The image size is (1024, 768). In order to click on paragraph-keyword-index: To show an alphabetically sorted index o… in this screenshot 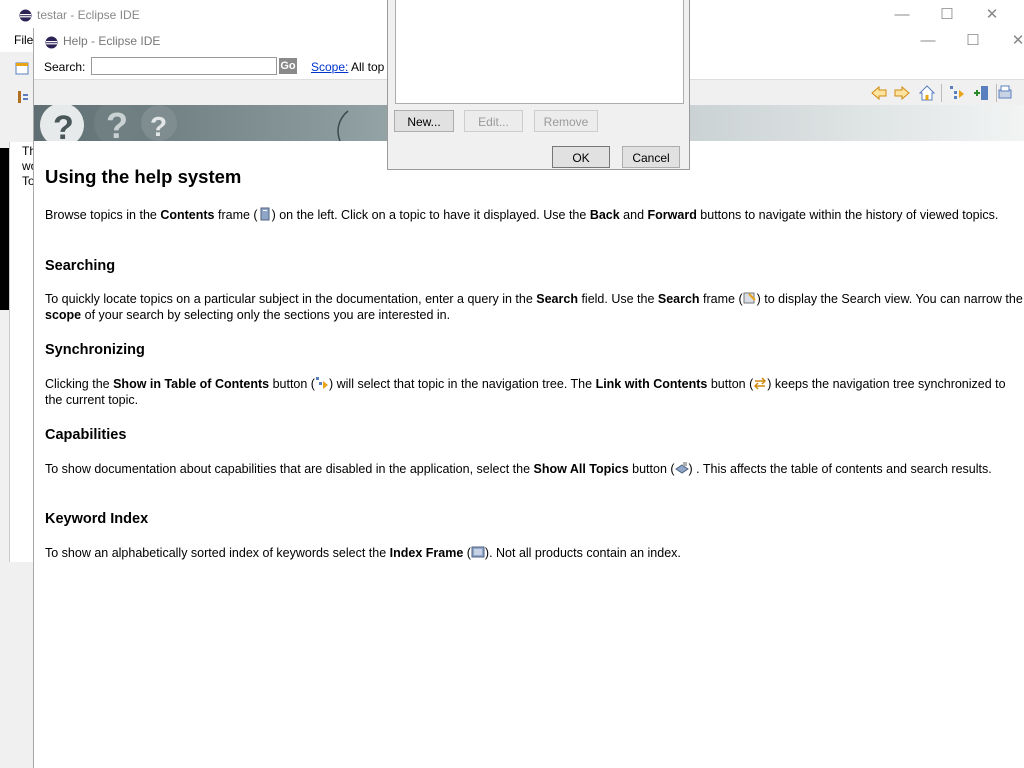, I will do `click(363, 553)`.